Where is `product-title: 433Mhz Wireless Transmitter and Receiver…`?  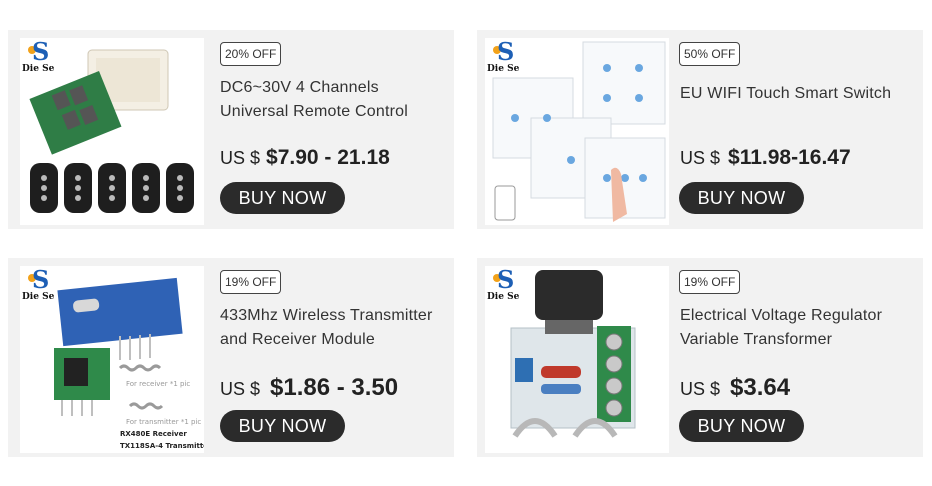 product-title: 433Mhz Wireless Transmitter and Receiver… is located at coordinates (334, 328).